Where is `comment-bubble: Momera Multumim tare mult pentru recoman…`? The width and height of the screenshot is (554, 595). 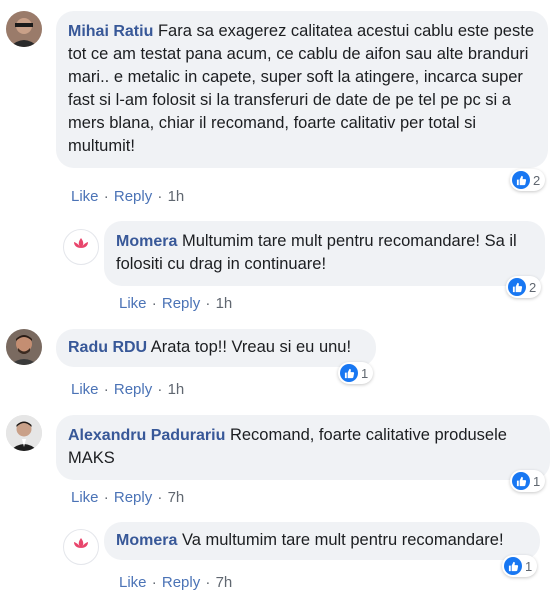
comment-bubble: Momera Multumim tare mult pentru recoman… is located at coordinates (324, 253).